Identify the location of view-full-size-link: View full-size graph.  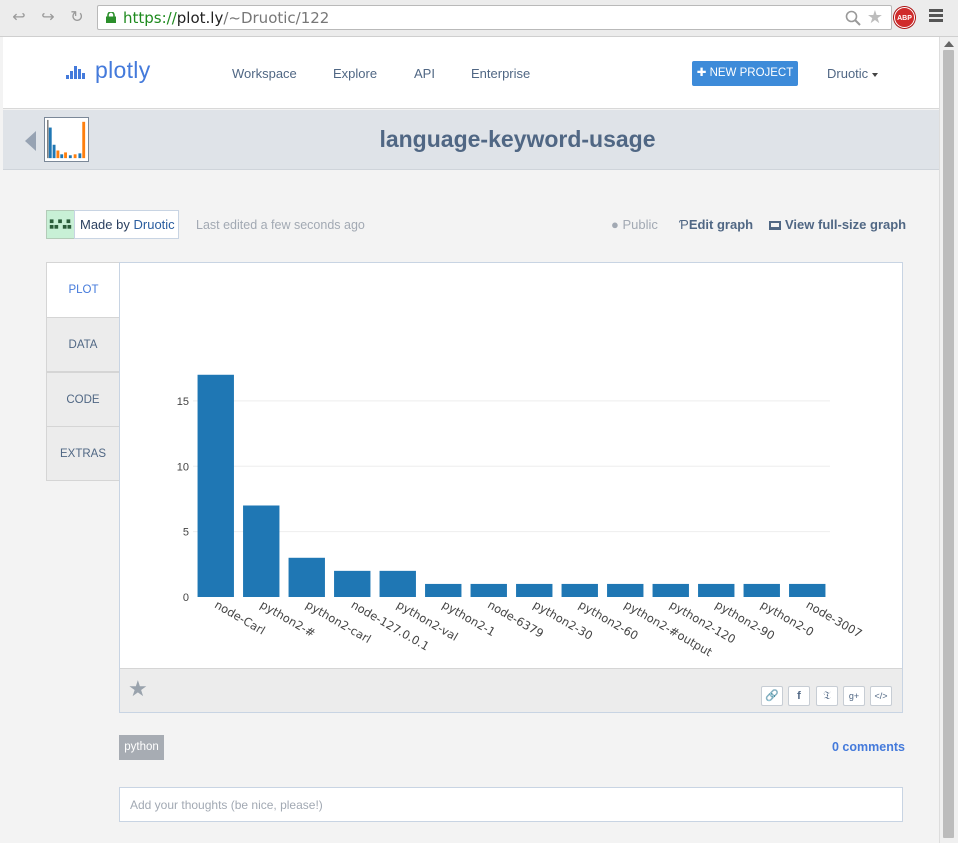
(837, 224).